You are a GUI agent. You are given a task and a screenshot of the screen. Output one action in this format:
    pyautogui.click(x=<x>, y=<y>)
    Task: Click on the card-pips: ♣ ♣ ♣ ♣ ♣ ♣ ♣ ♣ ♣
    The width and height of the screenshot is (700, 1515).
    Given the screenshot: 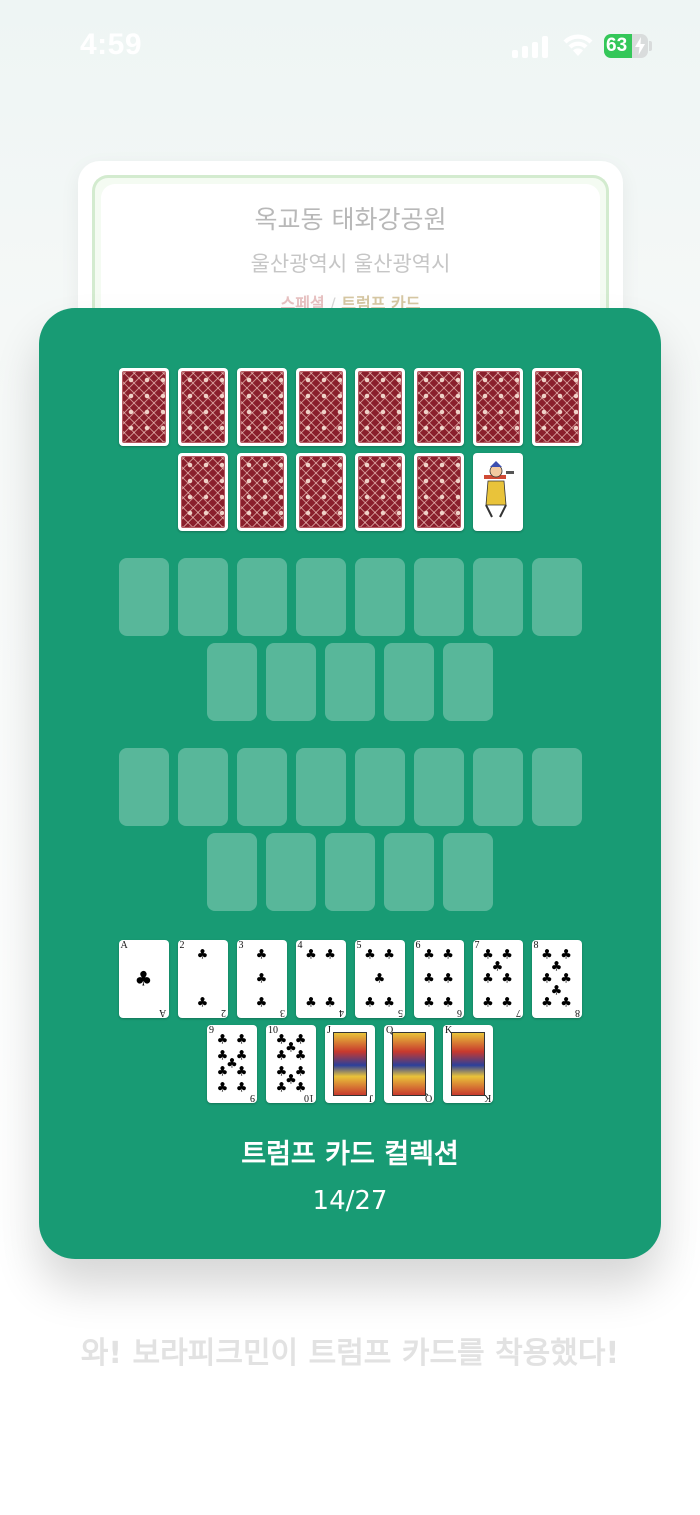 What is the action you would take?
    pyautogui.click(x=232, y=1064)
    